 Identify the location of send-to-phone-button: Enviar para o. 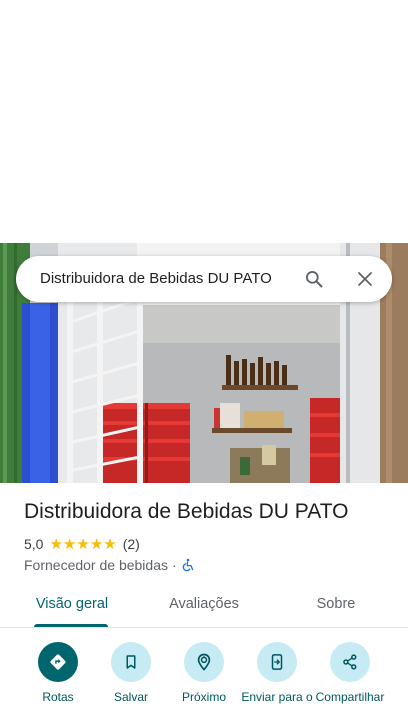
(277, 673).